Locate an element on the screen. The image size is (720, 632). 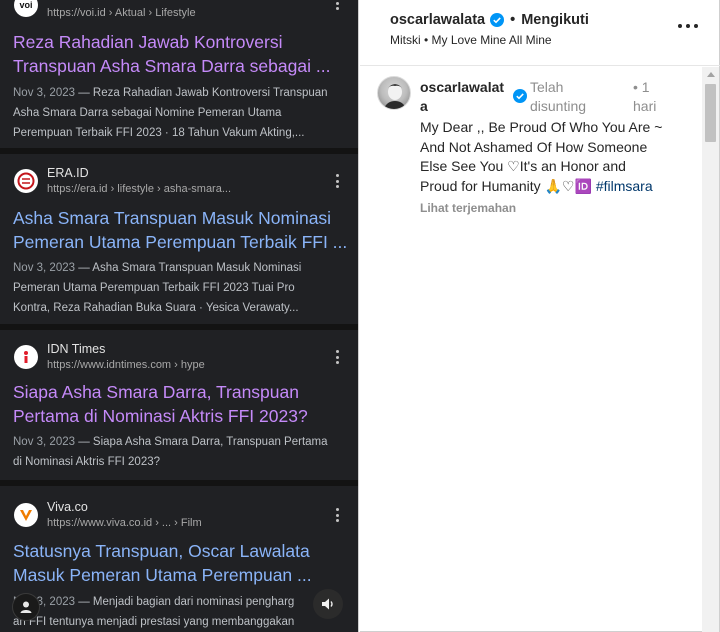
snippet-line: Menjadi bagian dari nominasi pengharg is located at coordinates (193, 602).